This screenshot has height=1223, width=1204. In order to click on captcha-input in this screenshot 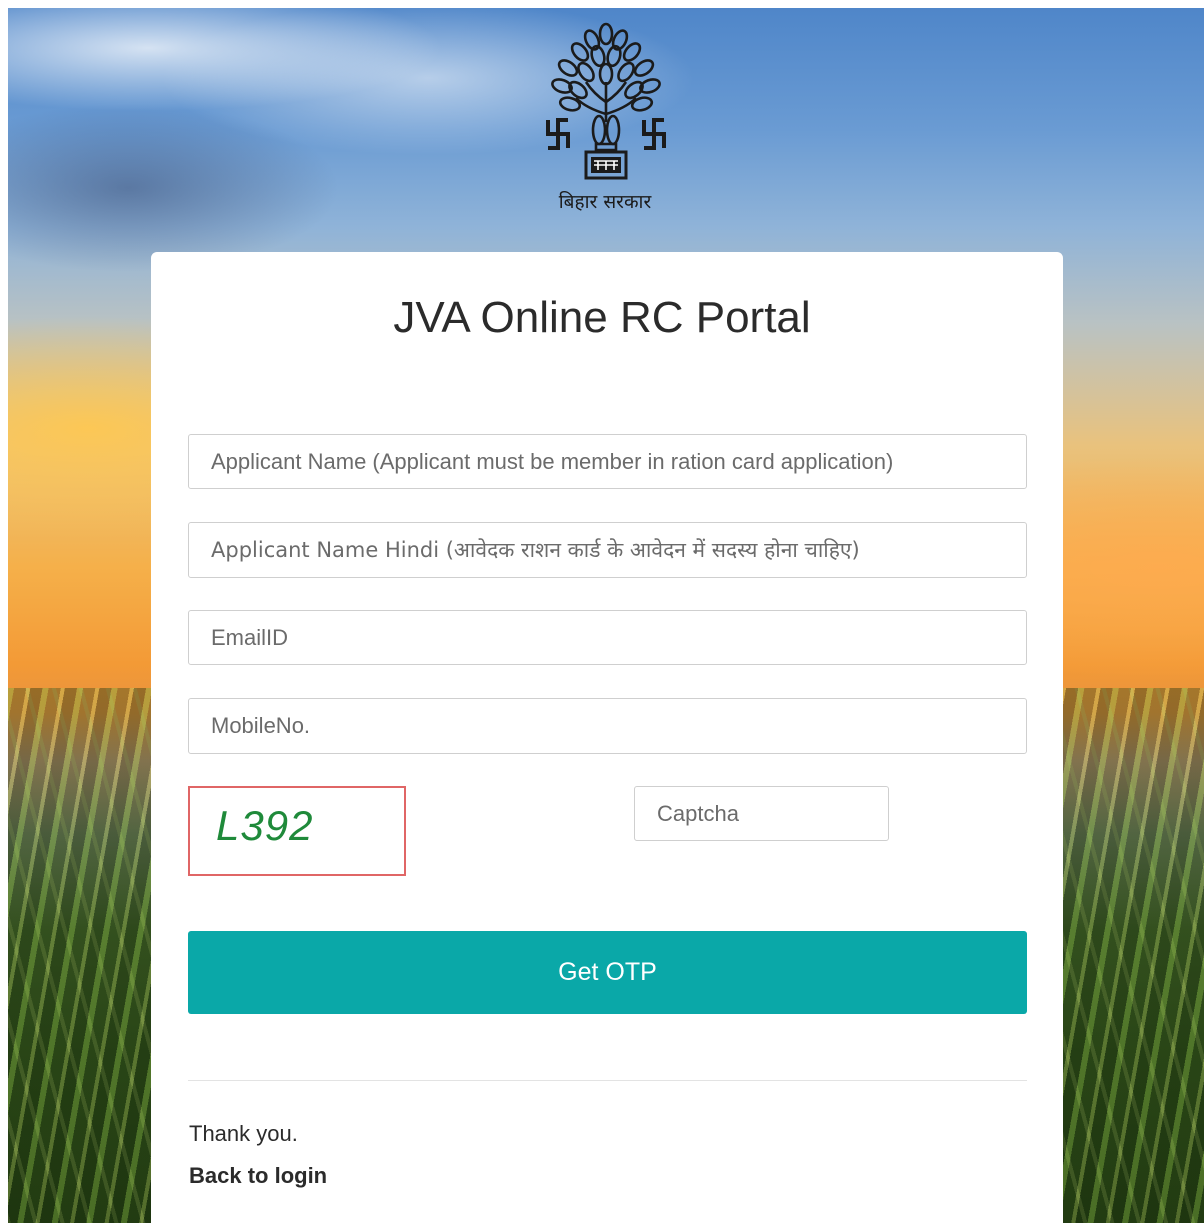, I will do `click(761, 813)`.